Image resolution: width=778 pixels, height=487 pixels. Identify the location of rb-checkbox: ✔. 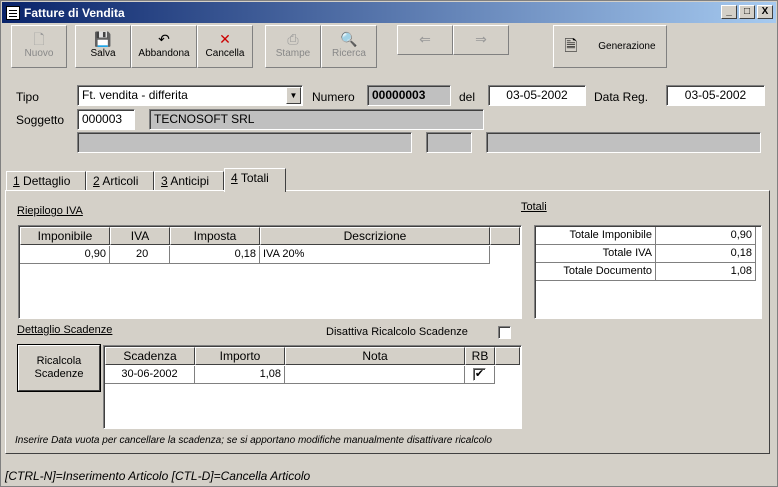
(479, 374).